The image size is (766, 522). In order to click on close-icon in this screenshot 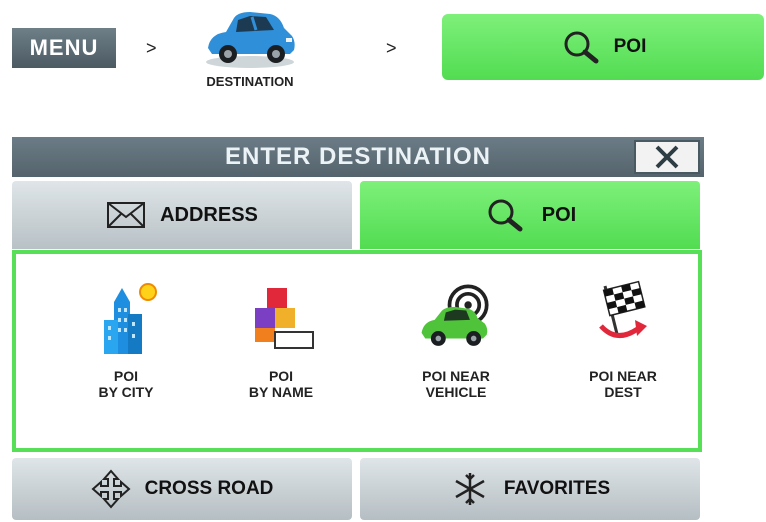, I will do `click(667, 157)`.